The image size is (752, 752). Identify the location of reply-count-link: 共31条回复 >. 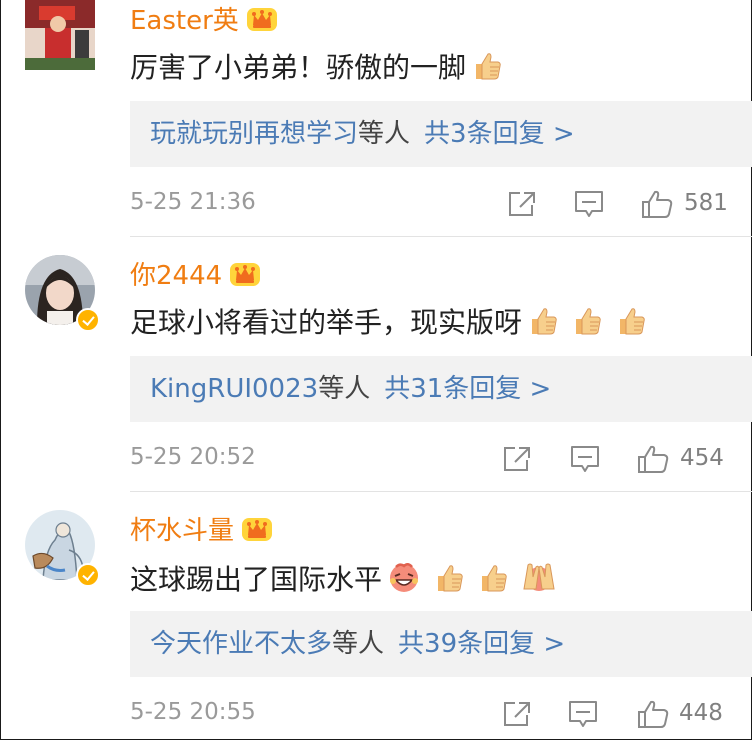
(467, 389).